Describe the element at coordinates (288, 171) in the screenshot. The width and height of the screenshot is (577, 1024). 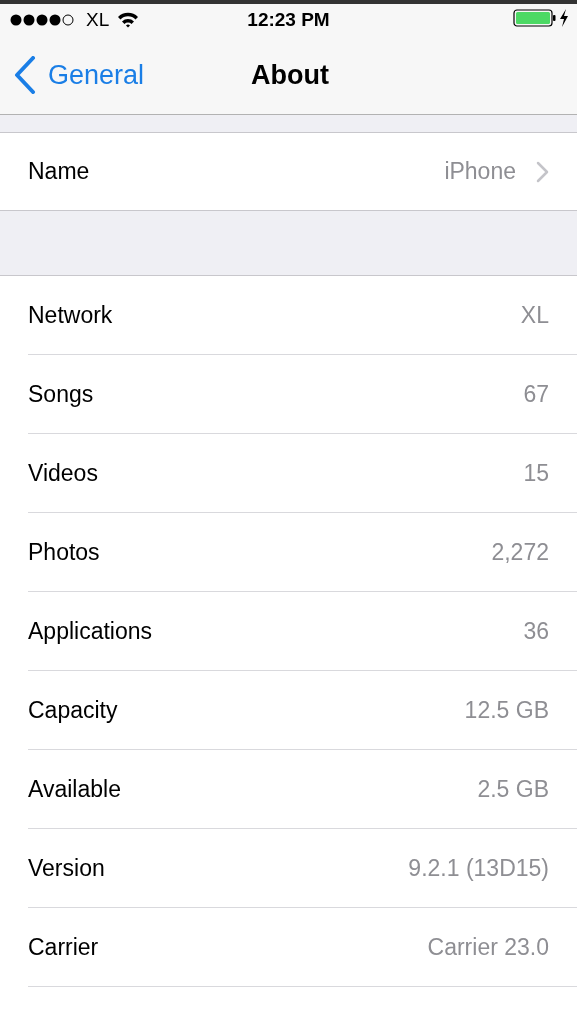
I see `name-row: Name iPhone` at that location.